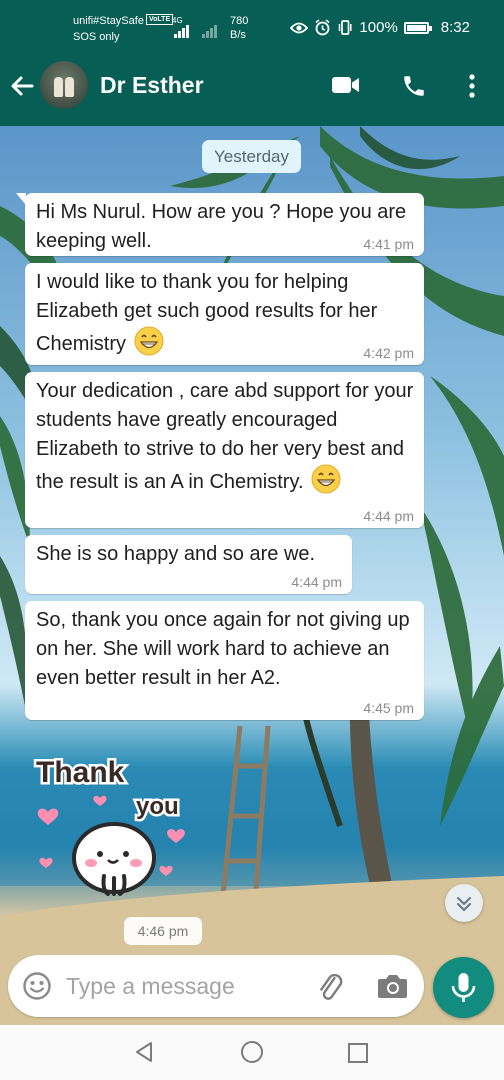 The height and width of the screenshot is (1080, 504). I want to click on phone-icon, so click(414, 86).